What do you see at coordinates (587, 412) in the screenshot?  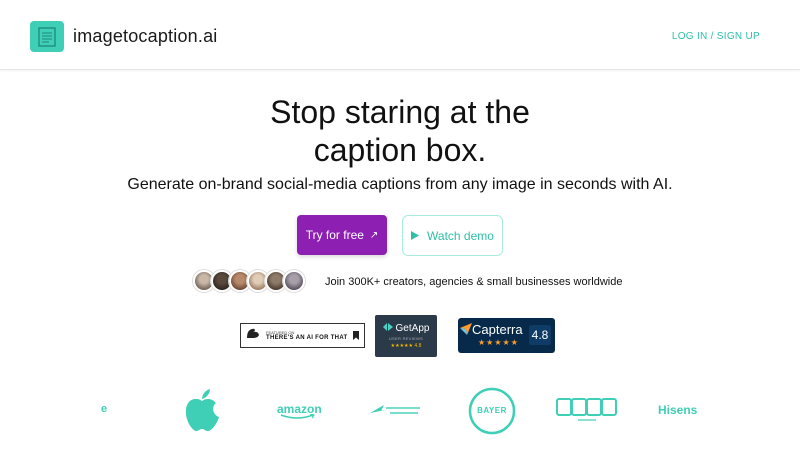 I see `zeekr-logo-icon` at bounding box center [587, 412].